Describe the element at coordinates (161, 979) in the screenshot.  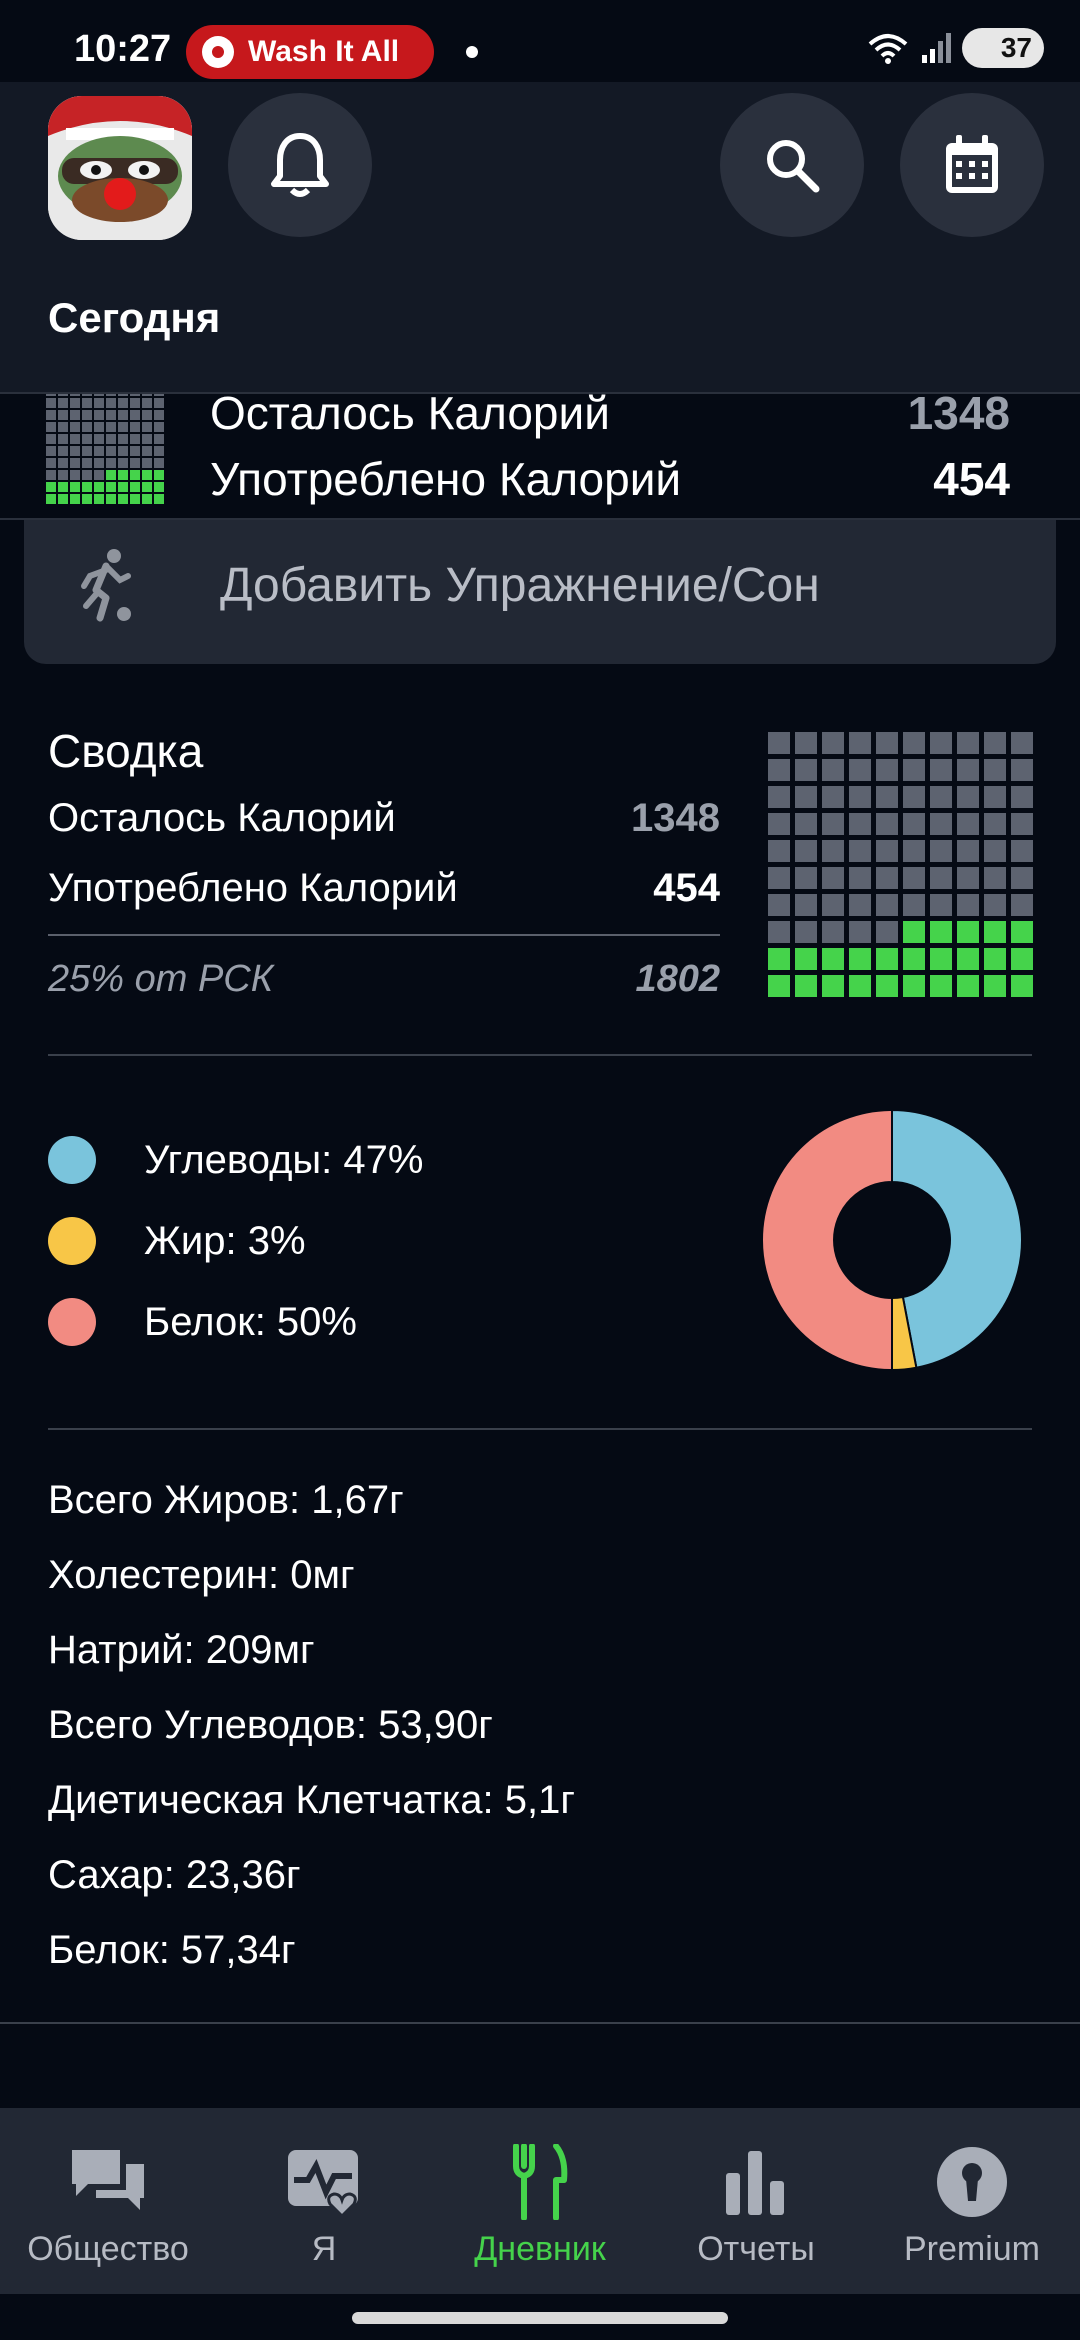
I see `rsk-label: 25% от РСК` at that location.